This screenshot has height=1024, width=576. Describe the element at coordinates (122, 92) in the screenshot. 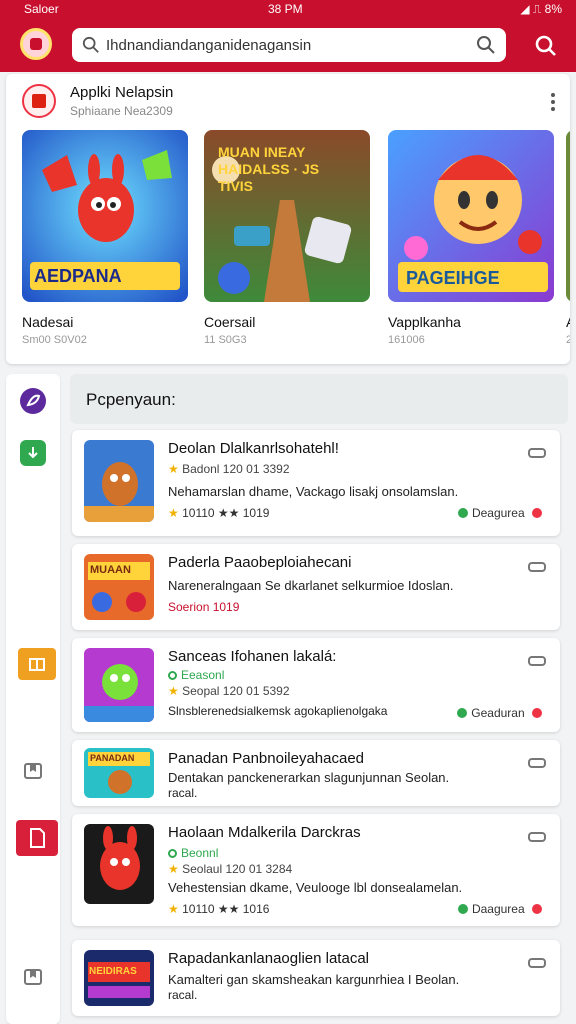

I see `featured-title: Applki Nelapsin` at that location.